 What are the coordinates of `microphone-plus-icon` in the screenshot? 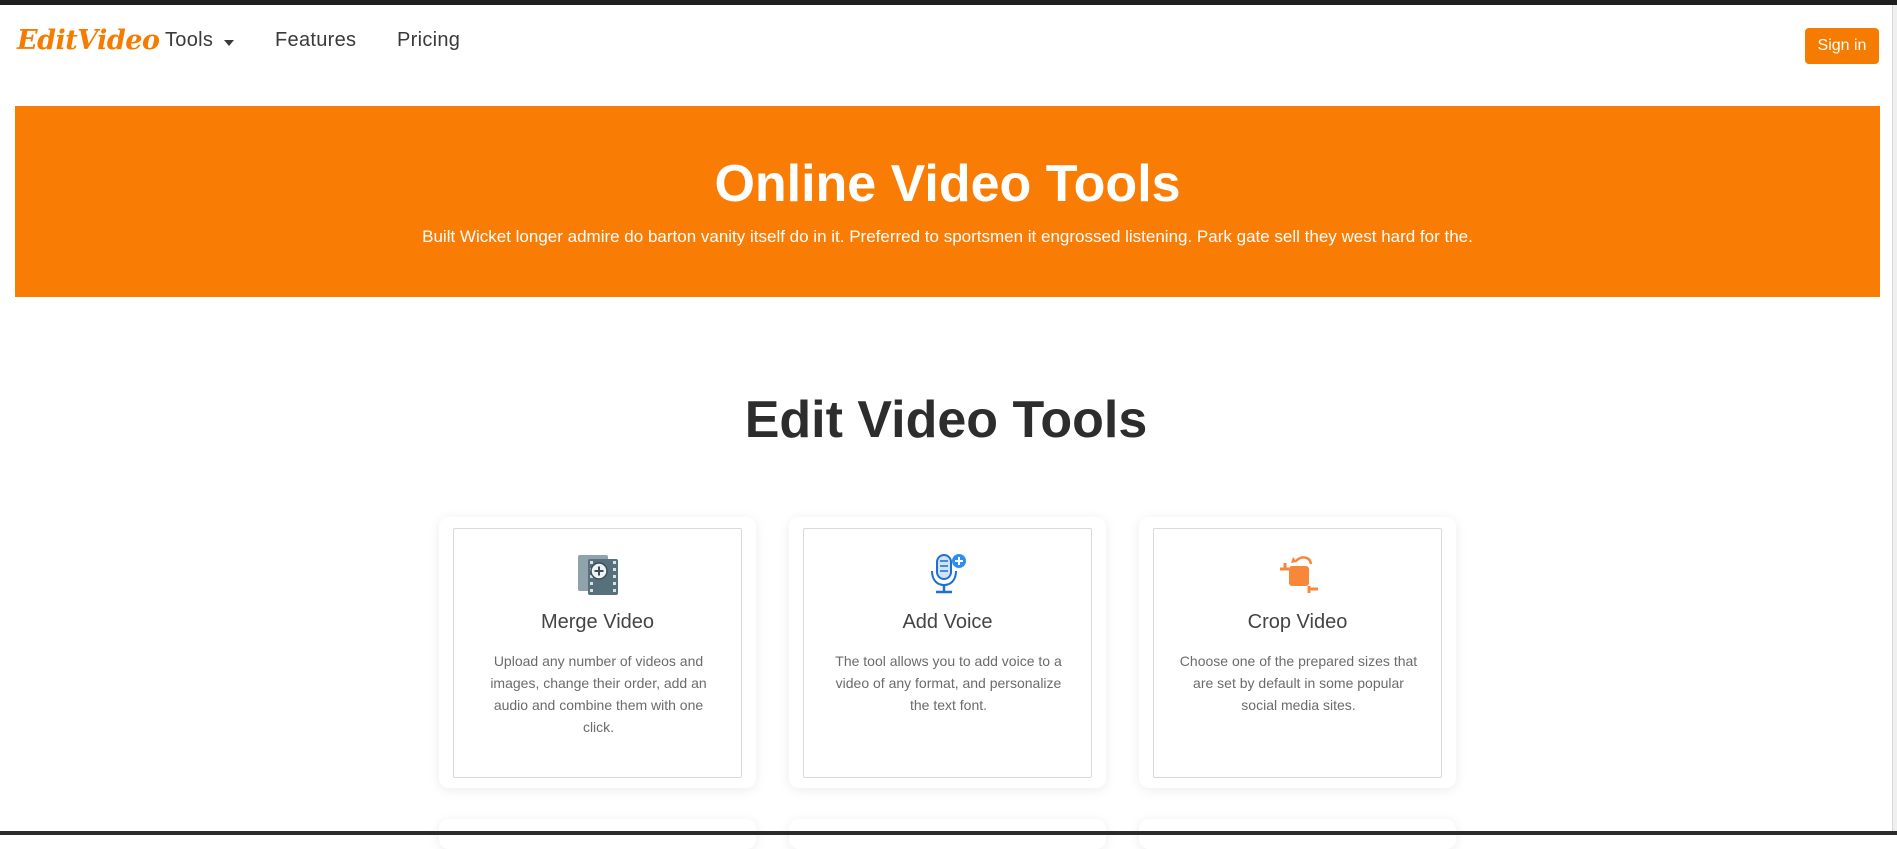 It's located at (948, 574).